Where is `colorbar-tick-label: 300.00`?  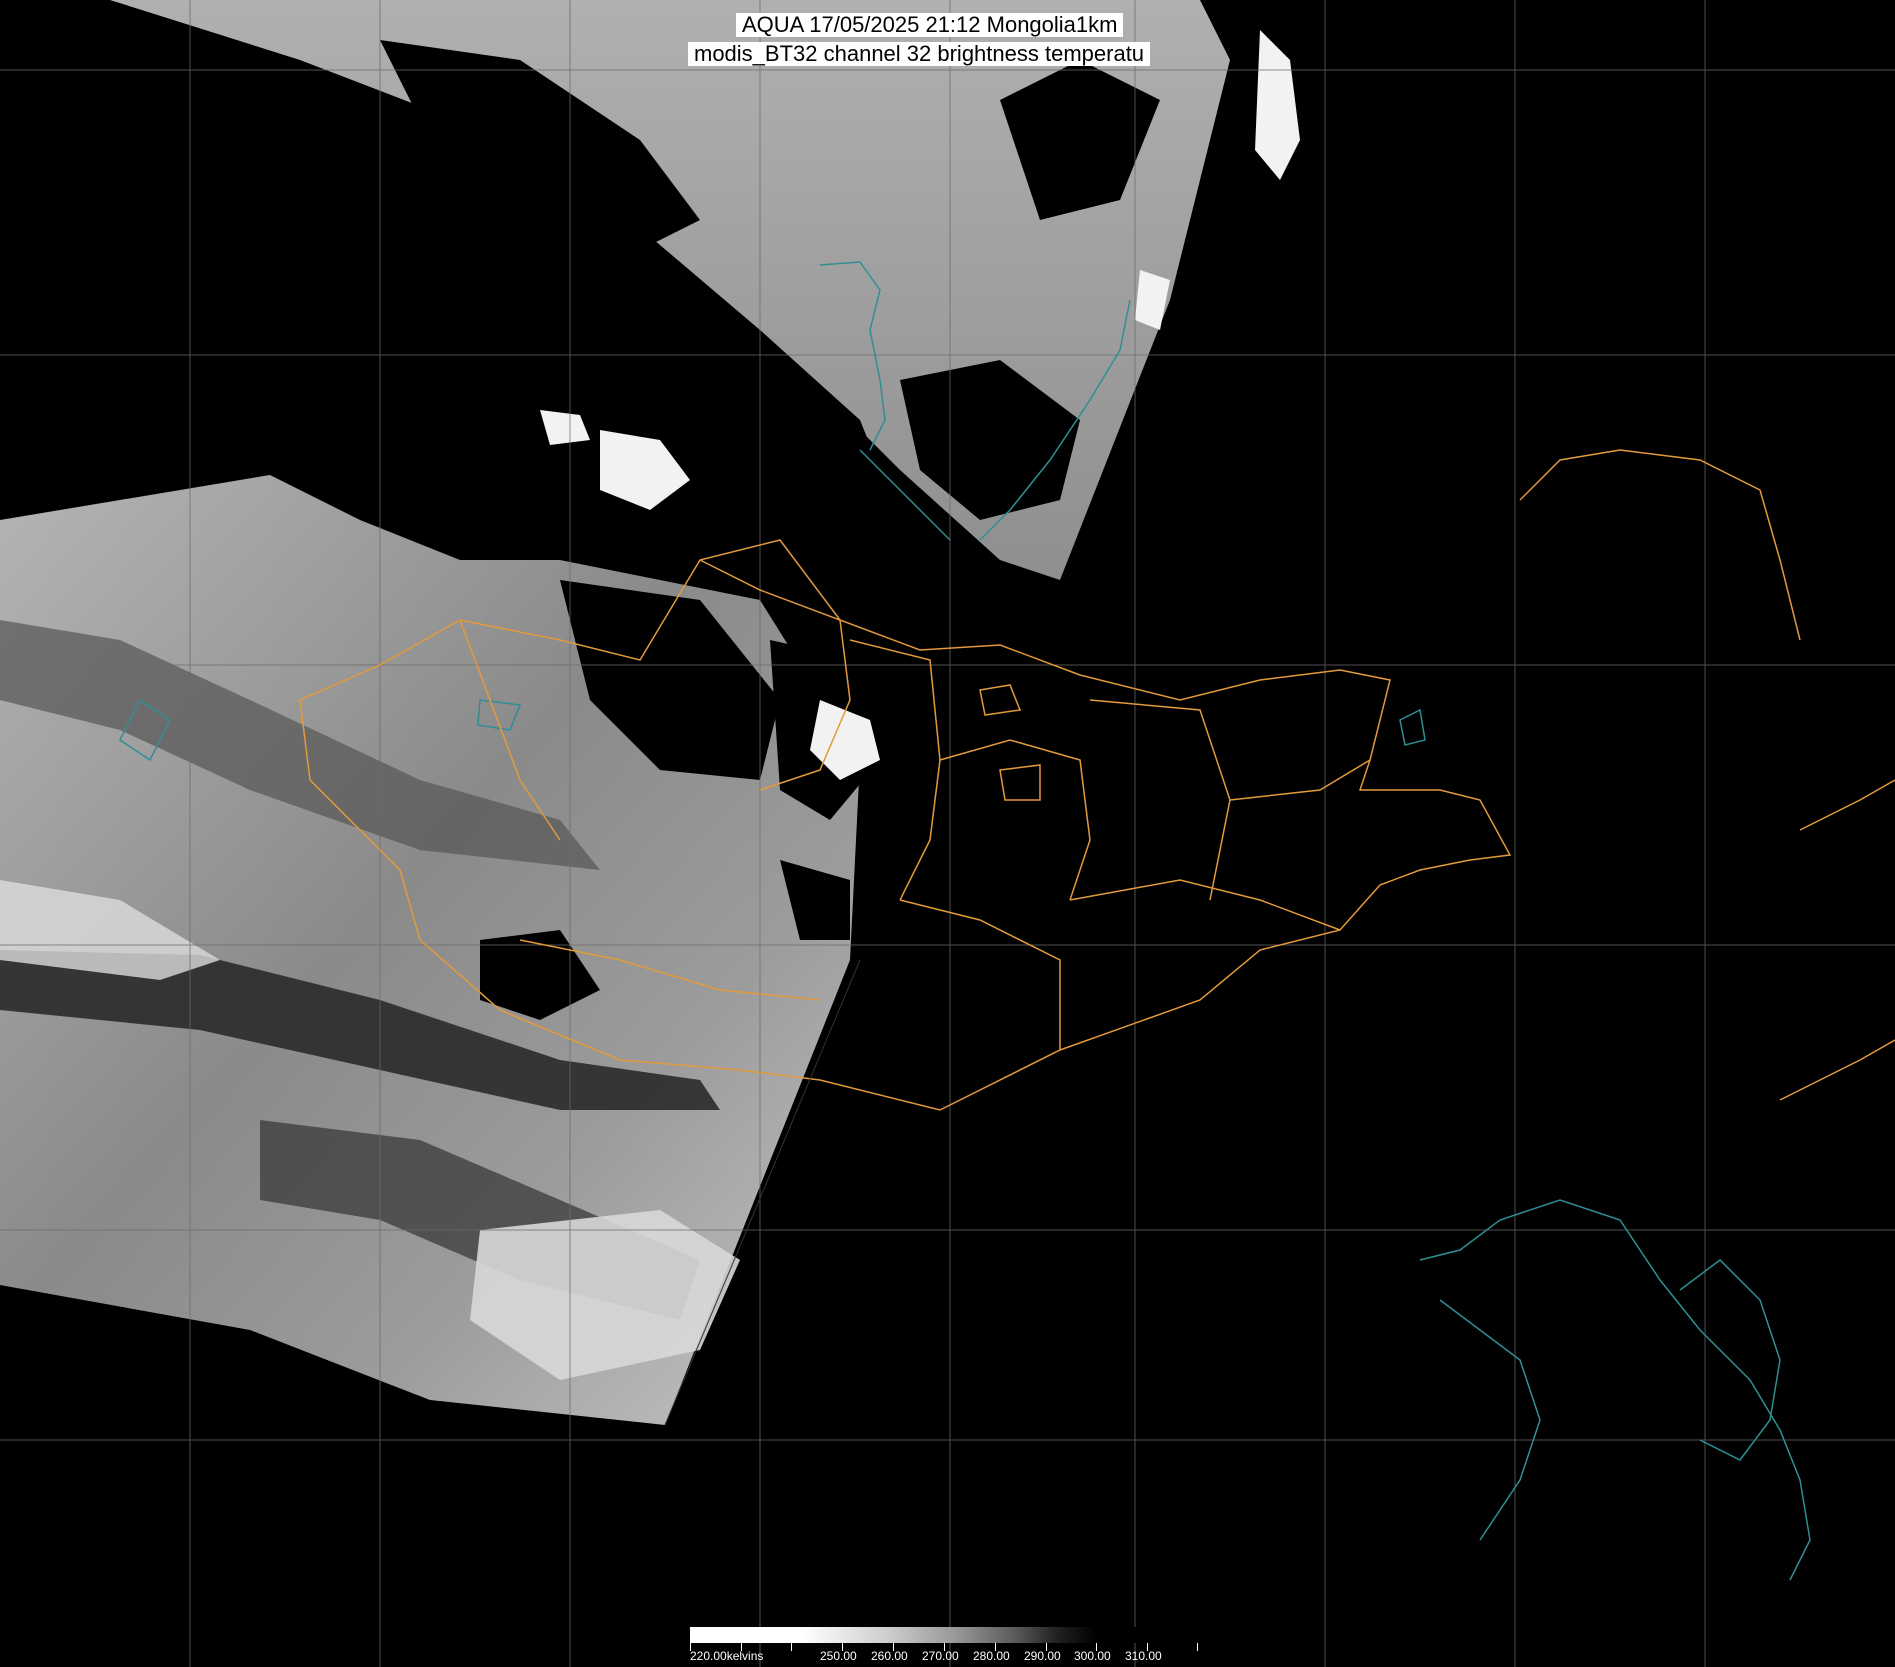 colorbar-tick-label: 300.00 is located at coordinates (1092, 1656).